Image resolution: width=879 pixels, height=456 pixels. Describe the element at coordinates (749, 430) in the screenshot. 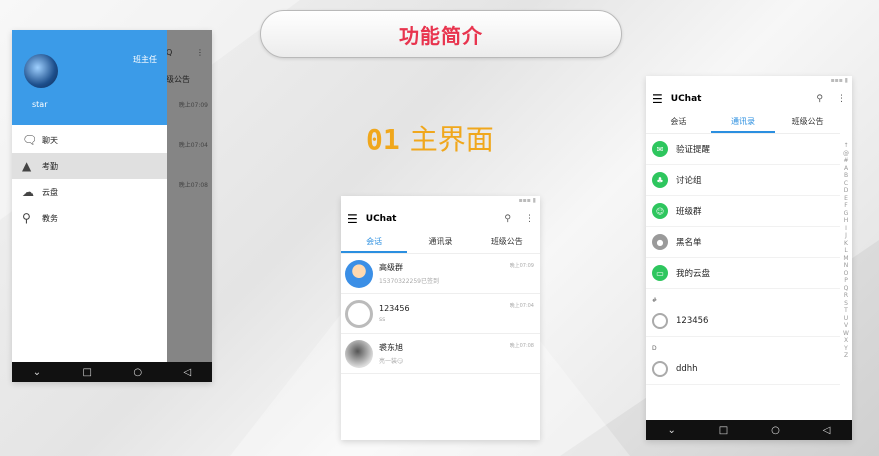

I see `android-navbar: ⌄ □ ○ ◁` at that location.